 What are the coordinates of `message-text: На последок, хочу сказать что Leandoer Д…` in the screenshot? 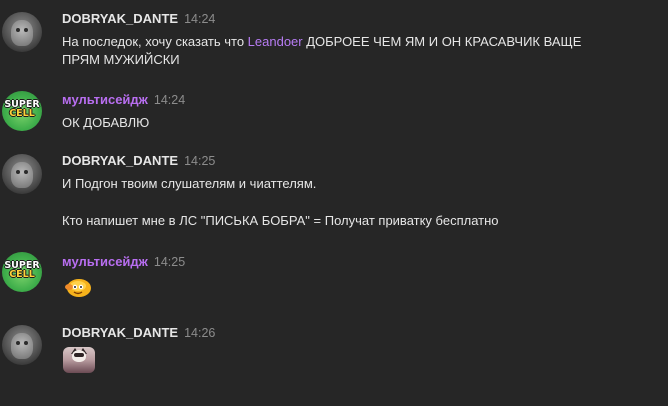 It's located at (322, 41).